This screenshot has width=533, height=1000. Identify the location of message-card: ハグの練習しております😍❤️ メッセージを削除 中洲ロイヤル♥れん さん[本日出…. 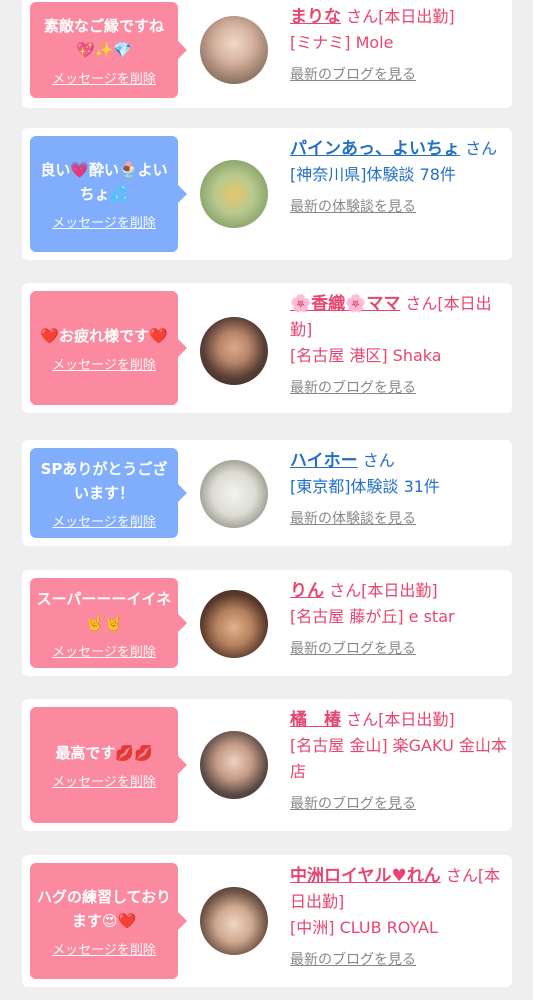
(267, 921).